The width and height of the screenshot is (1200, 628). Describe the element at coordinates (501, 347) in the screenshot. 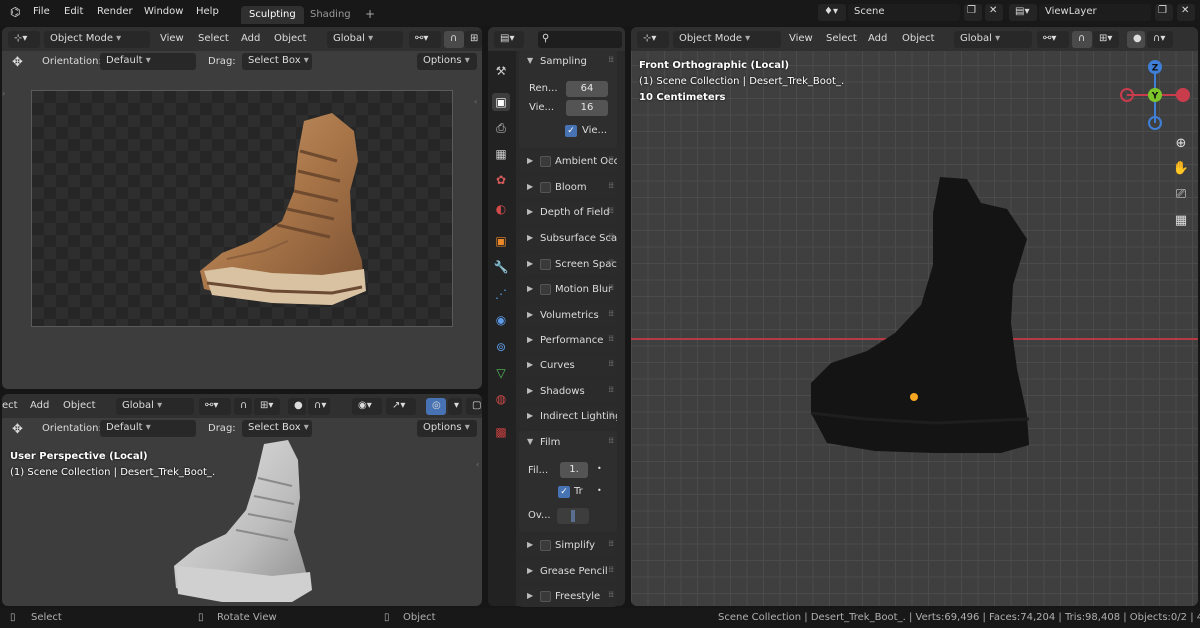

I see `constraints-tab-icon: ⊚` at that location.